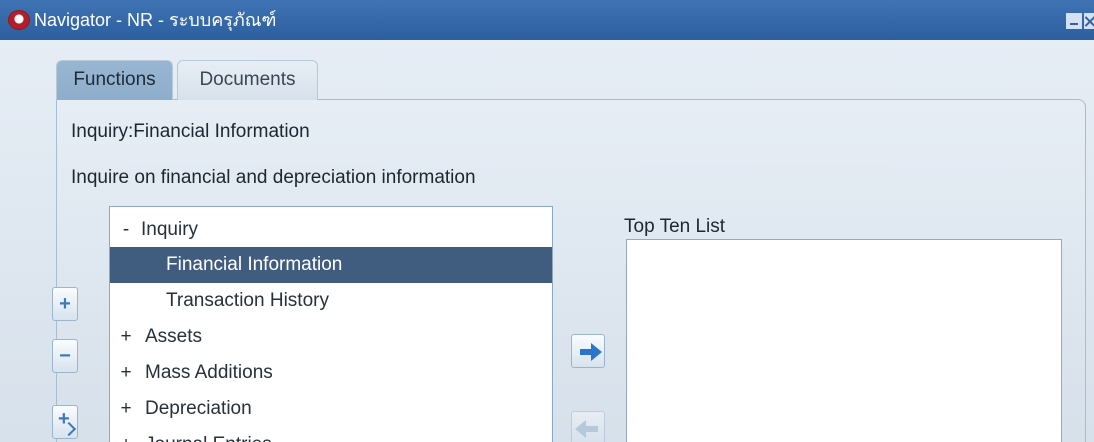  Describe the element at coordinates (19, 20) in the screenshot. I see `oracle-app-icon` at that location.